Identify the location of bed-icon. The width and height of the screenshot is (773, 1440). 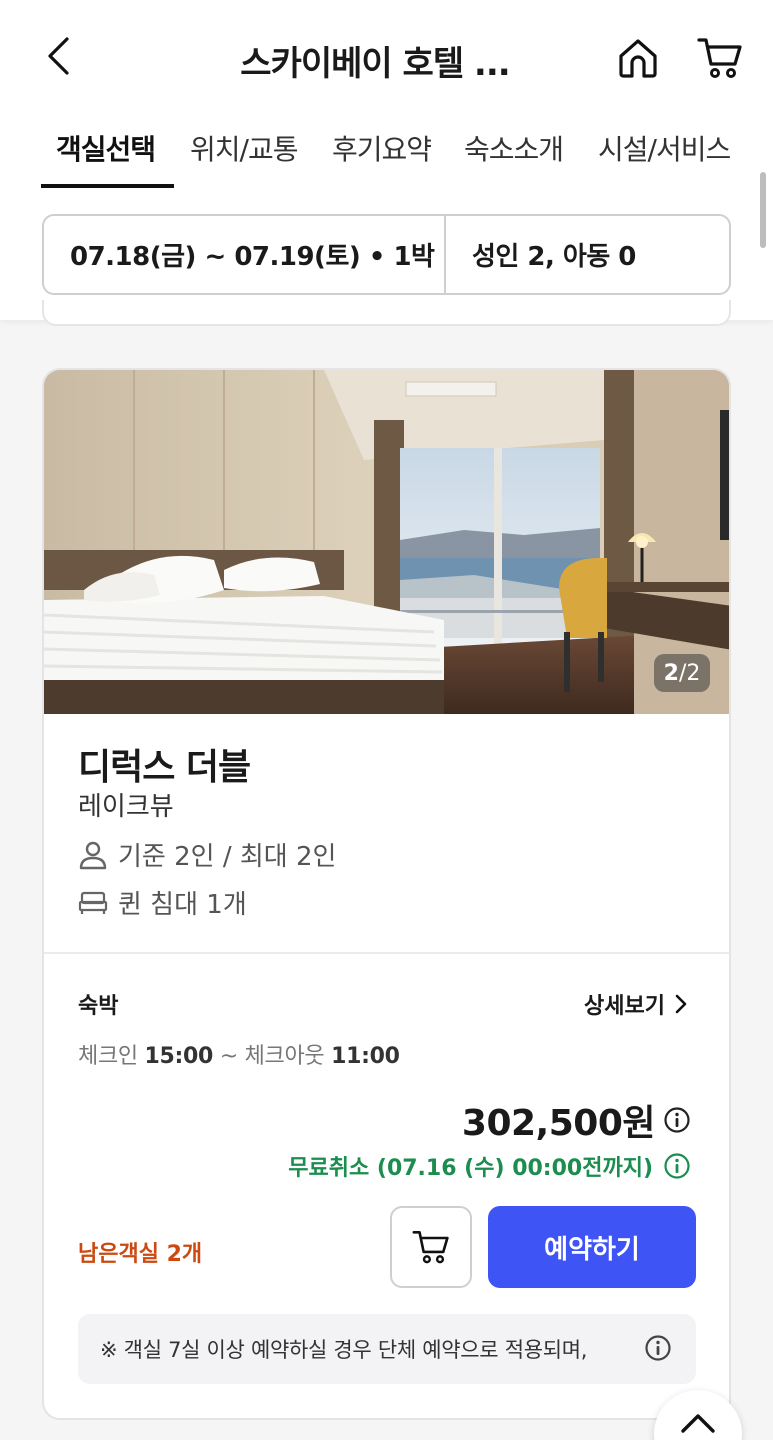
(93, 902).